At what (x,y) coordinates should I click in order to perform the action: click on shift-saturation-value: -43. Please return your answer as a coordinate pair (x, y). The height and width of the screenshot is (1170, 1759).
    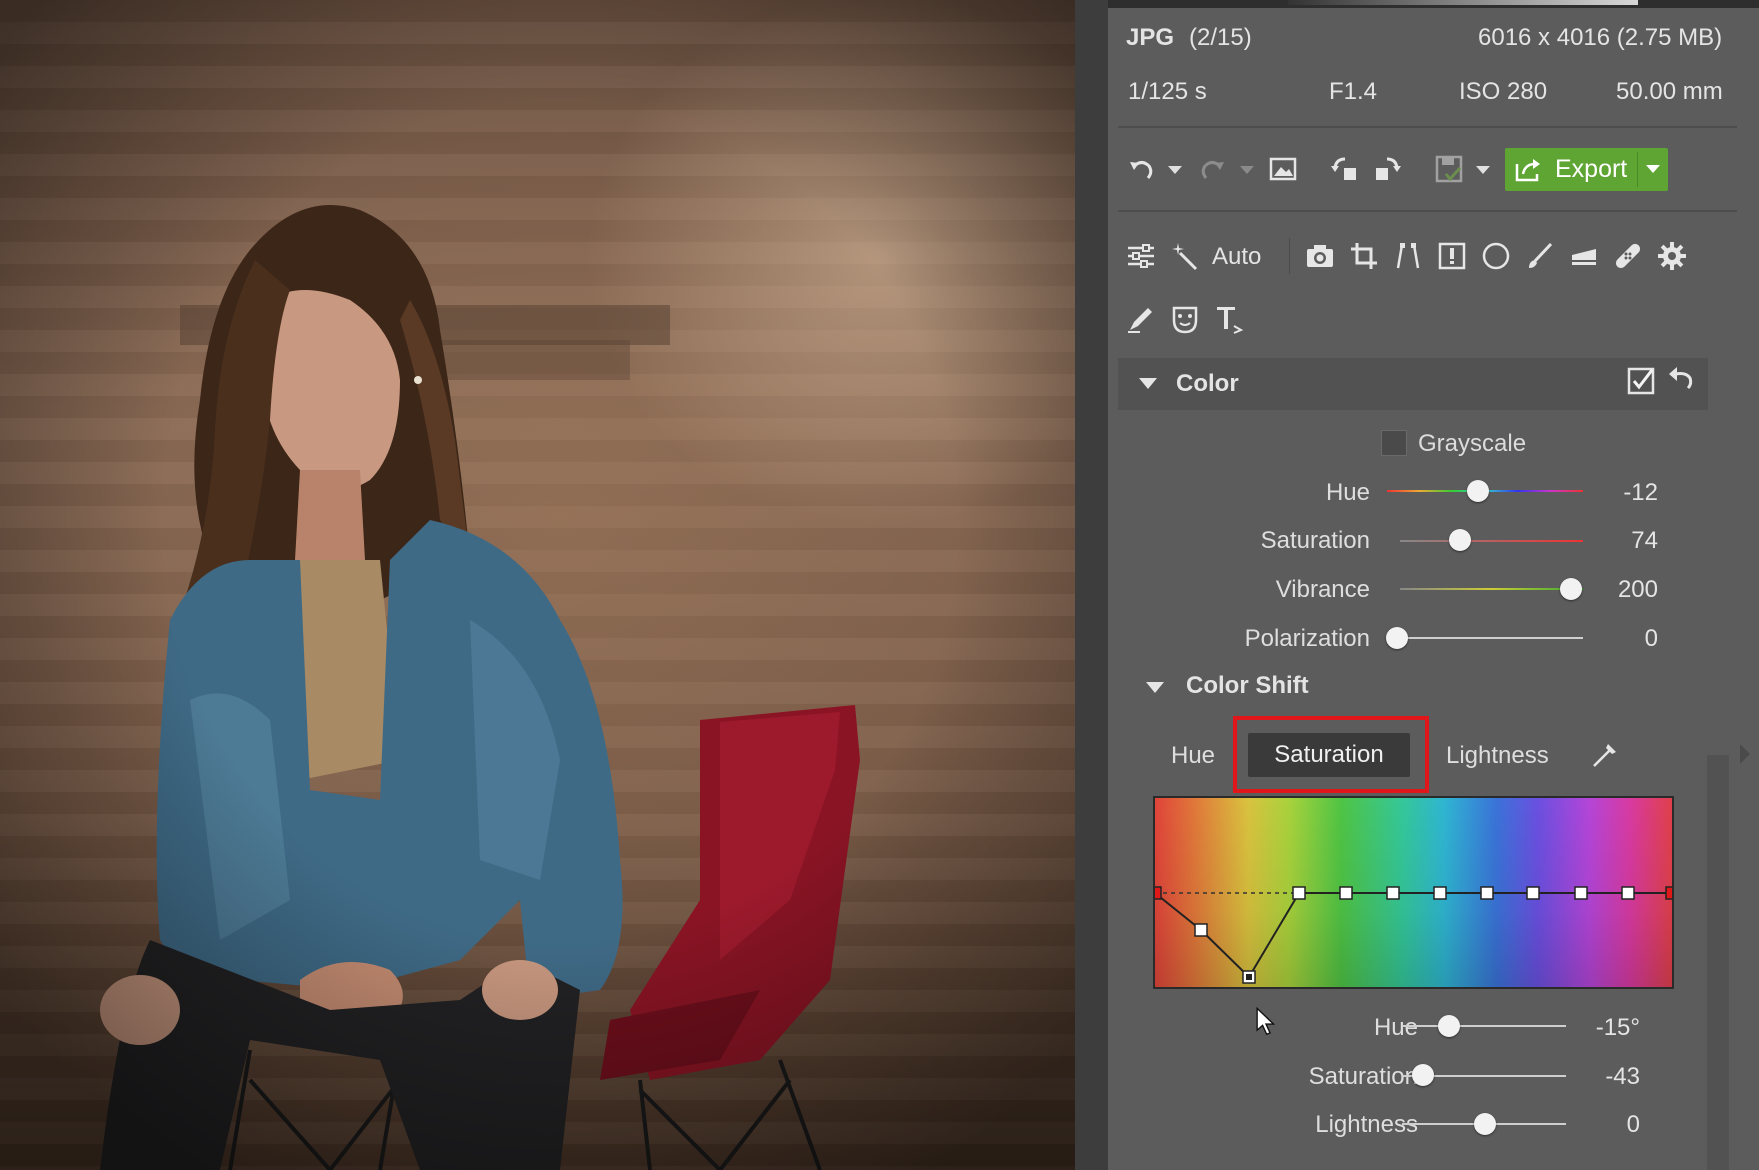
    Looking at the image, I should click on (1622, 1077).